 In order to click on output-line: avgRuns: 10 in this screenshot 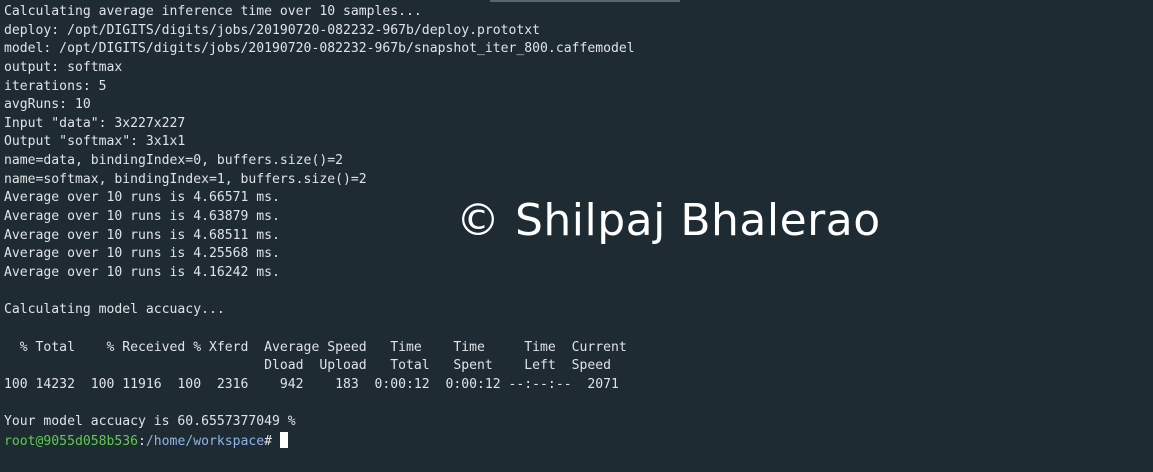, I will do `click(47, 105)`.